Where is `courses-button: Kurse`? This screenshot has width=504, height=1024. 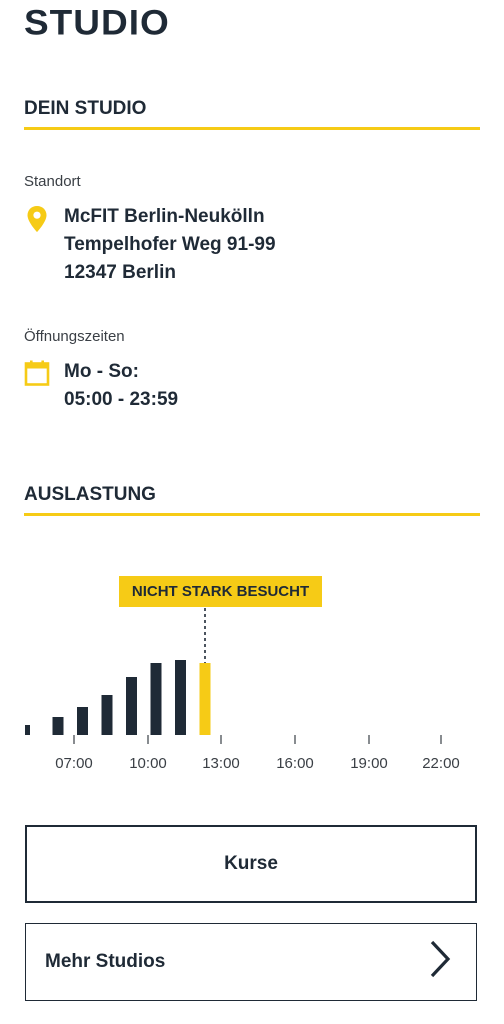
courses-button: Kurse is located at coordinates (251, 864).